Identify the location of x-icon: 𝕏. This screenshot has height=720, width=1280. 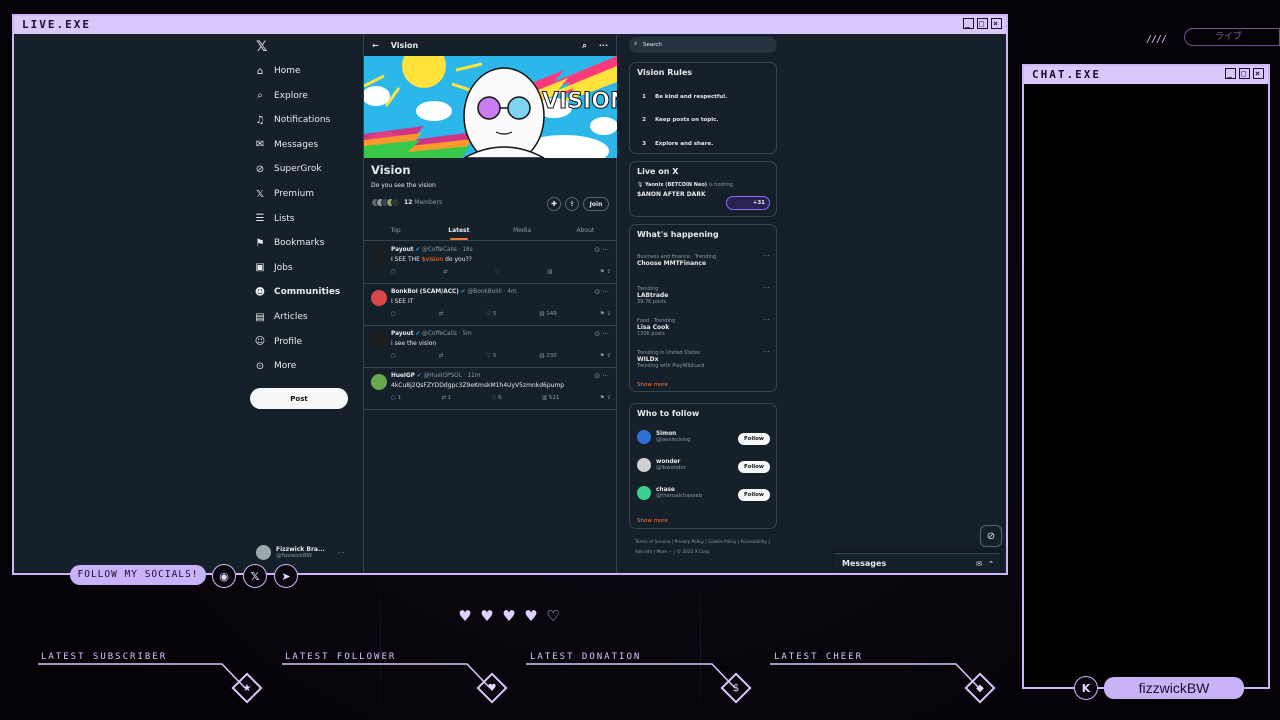
(255, 576).